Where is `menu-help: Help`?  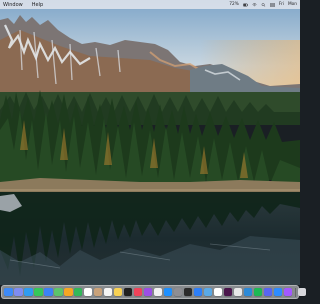
menu-help: Help is located at coordinates (37, 5).